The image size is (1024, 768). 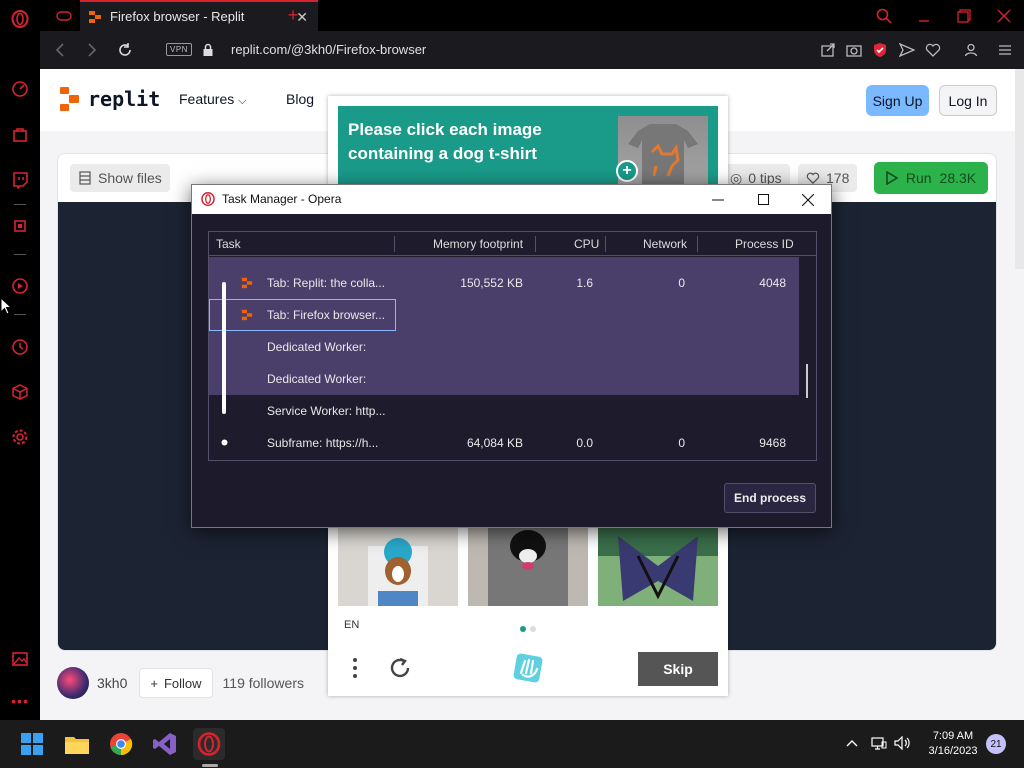 I want to click on new-tab-plus-icon: +, so click(x=293, y=15).